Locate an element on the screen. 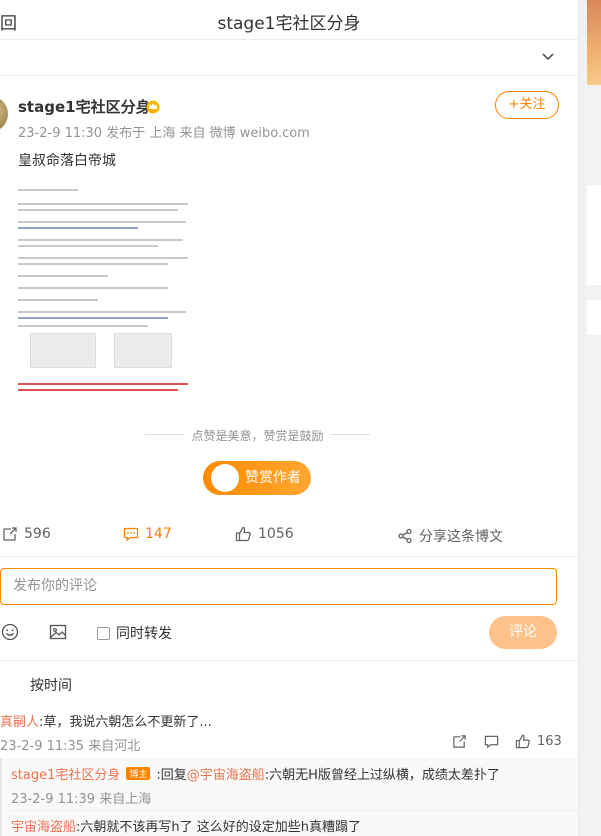 The image size is (601, 836). reply-meta: 23-2-9 11:39 来自上海 is located at coordinates (81, 799).